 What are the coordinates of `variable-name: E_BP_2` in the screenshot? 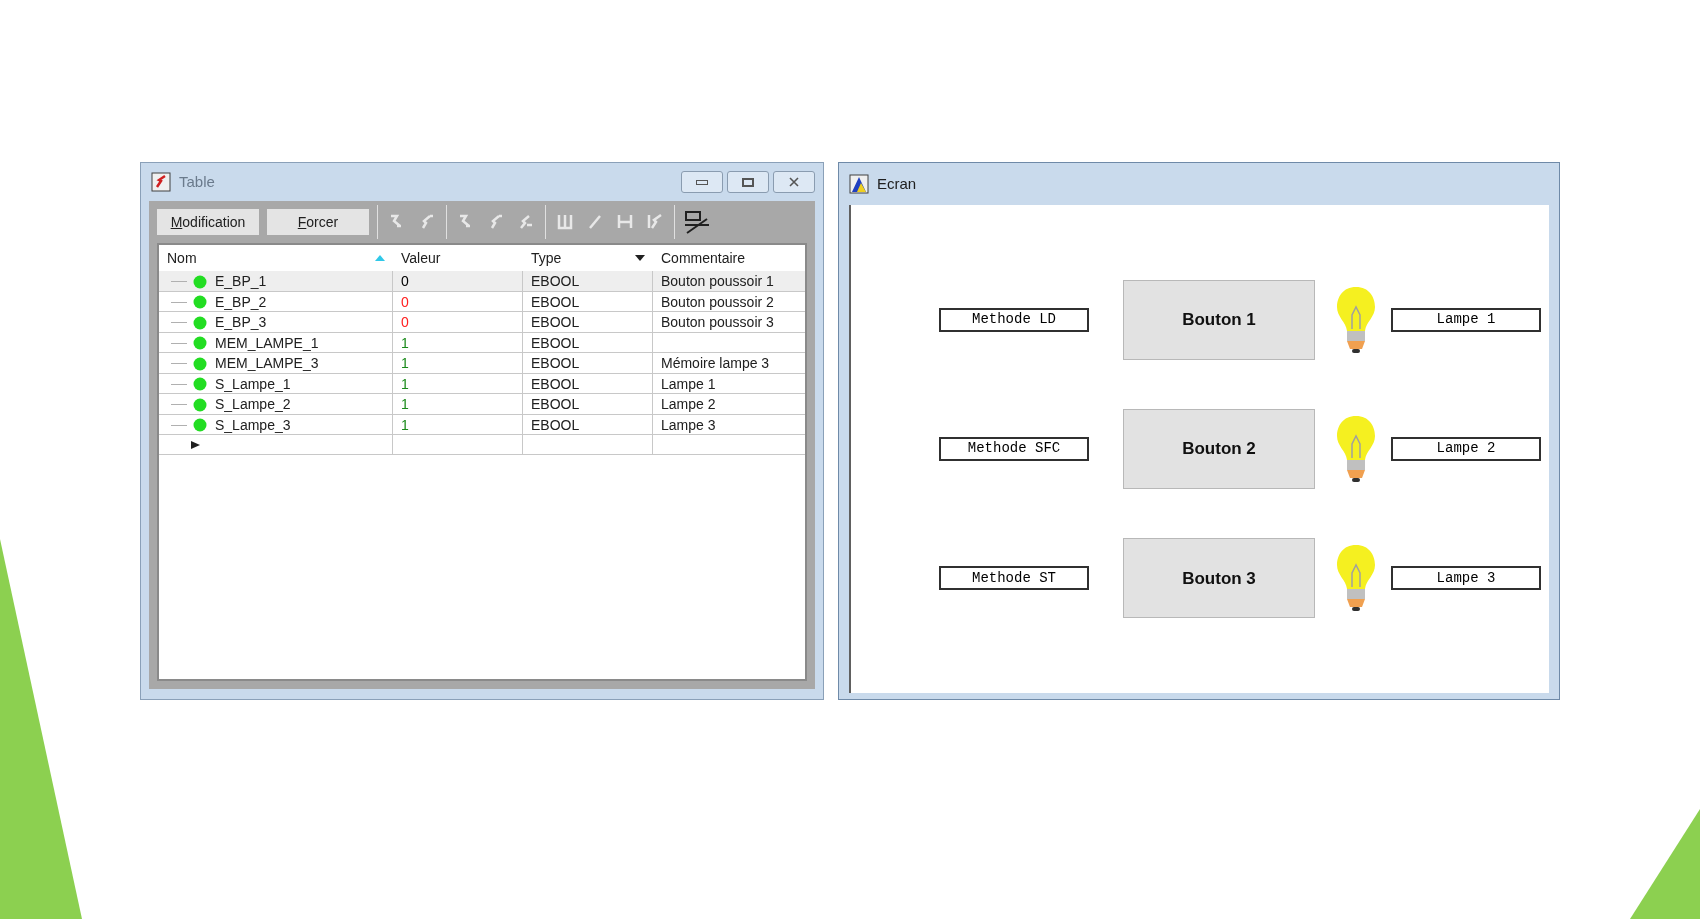 It's located at (241, 302).